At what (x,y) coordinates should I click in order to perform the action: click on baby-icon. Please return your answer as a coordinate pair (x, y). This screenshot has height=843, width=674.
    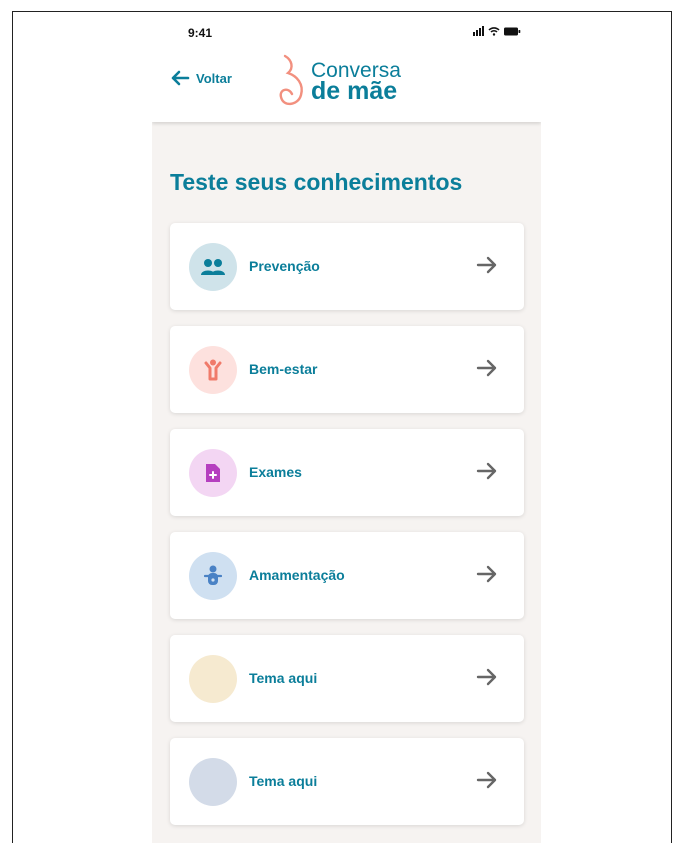
    Looking at the image, I should click on (213, 575).